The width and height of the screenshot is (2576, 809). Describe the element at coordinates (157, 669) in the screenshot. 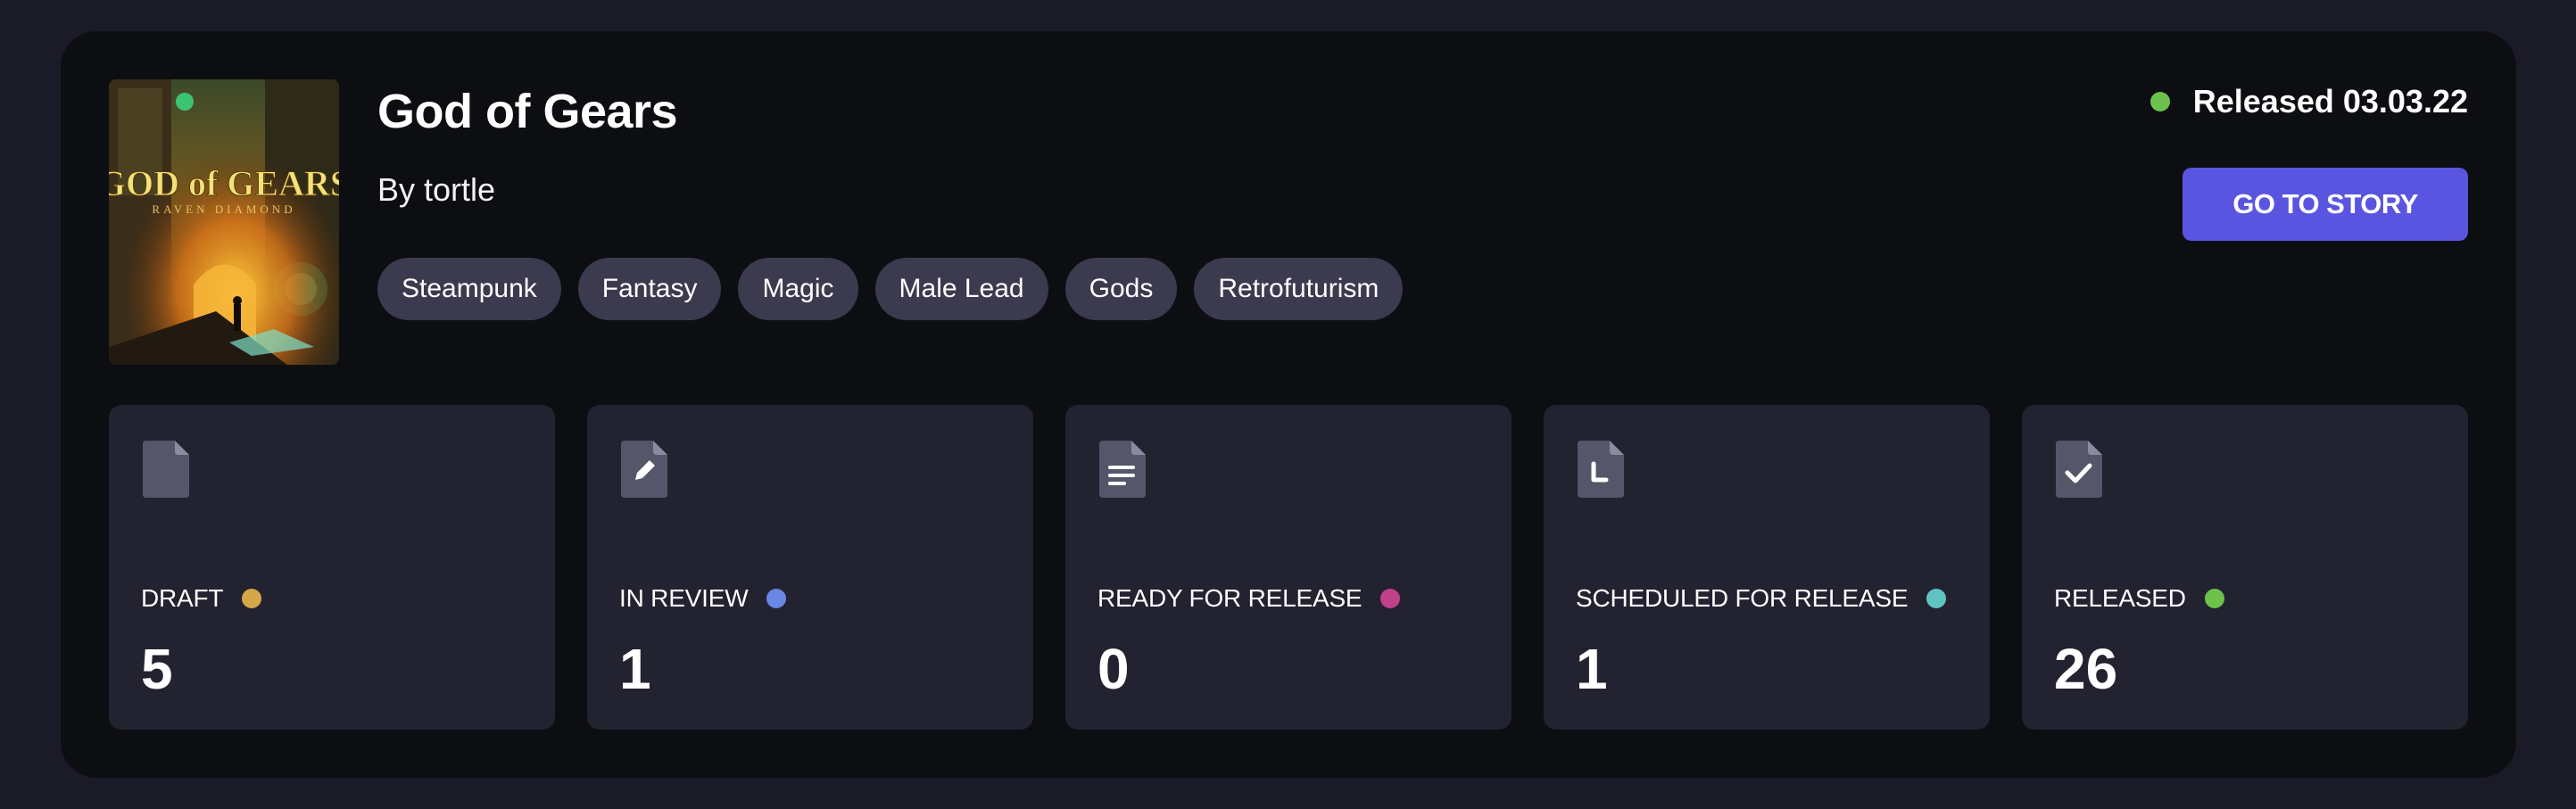

I see `stat-count: 5` at that location.